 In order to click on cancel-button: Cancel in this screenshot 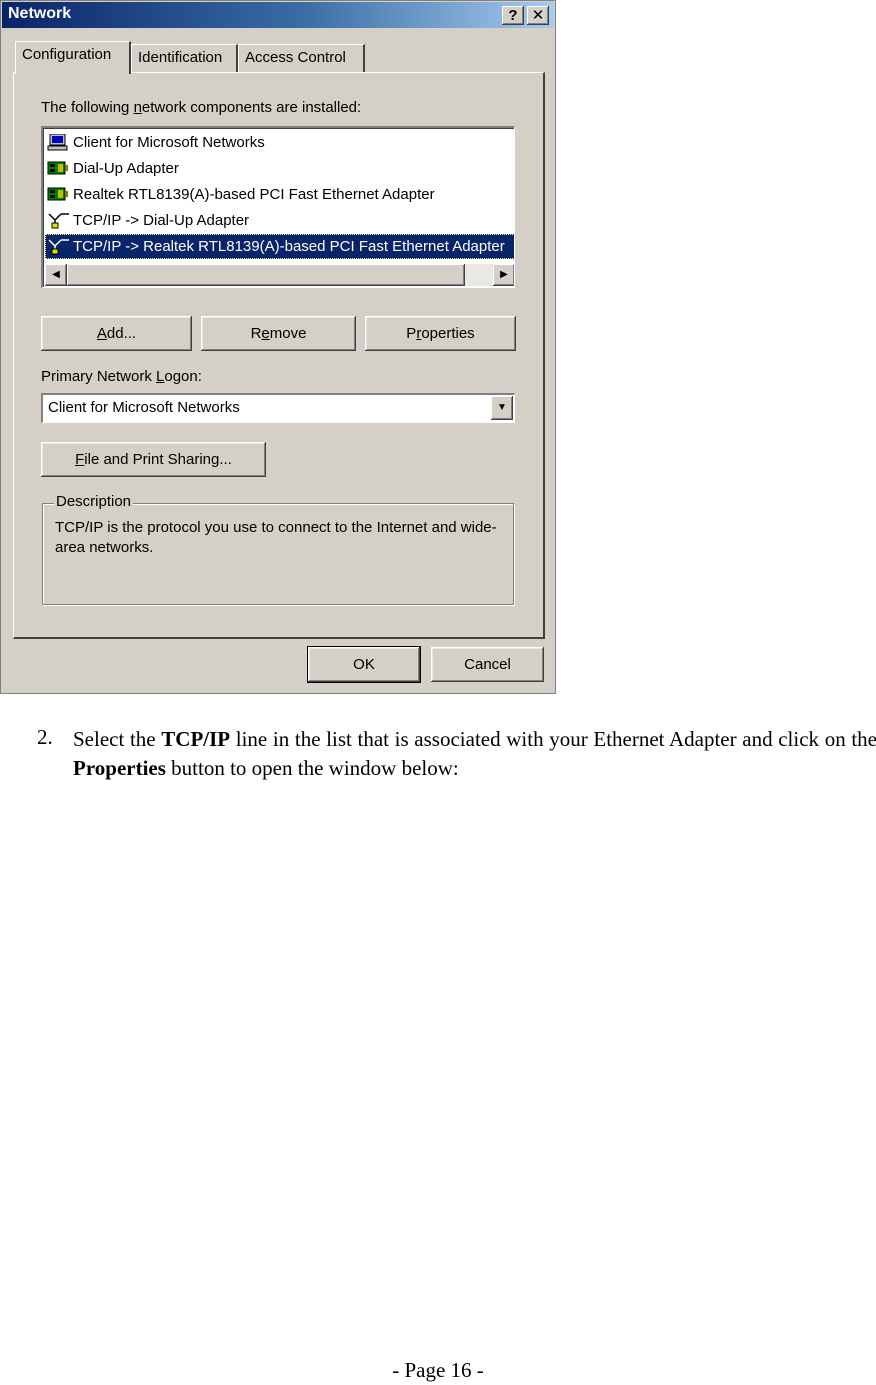, I will do `click(487, 664)`.